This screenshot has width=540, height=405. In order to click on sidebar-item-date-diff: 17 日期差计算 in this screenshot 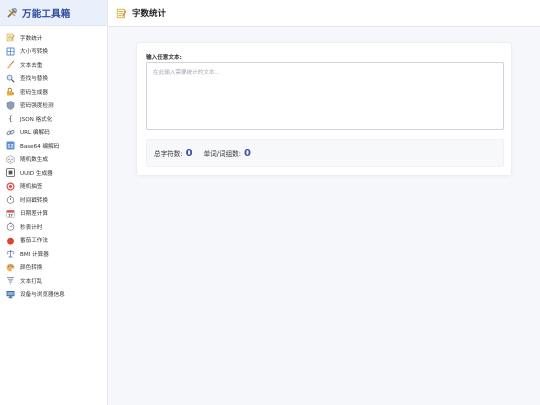, I will do `click(53, 214)`.